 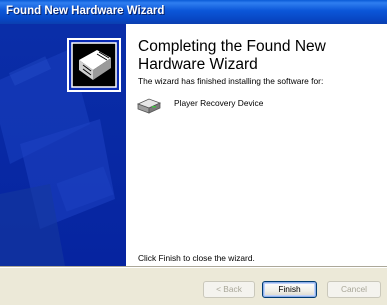 I want to click on device-name: Player Recovery Device, so click(x=219, y=103).